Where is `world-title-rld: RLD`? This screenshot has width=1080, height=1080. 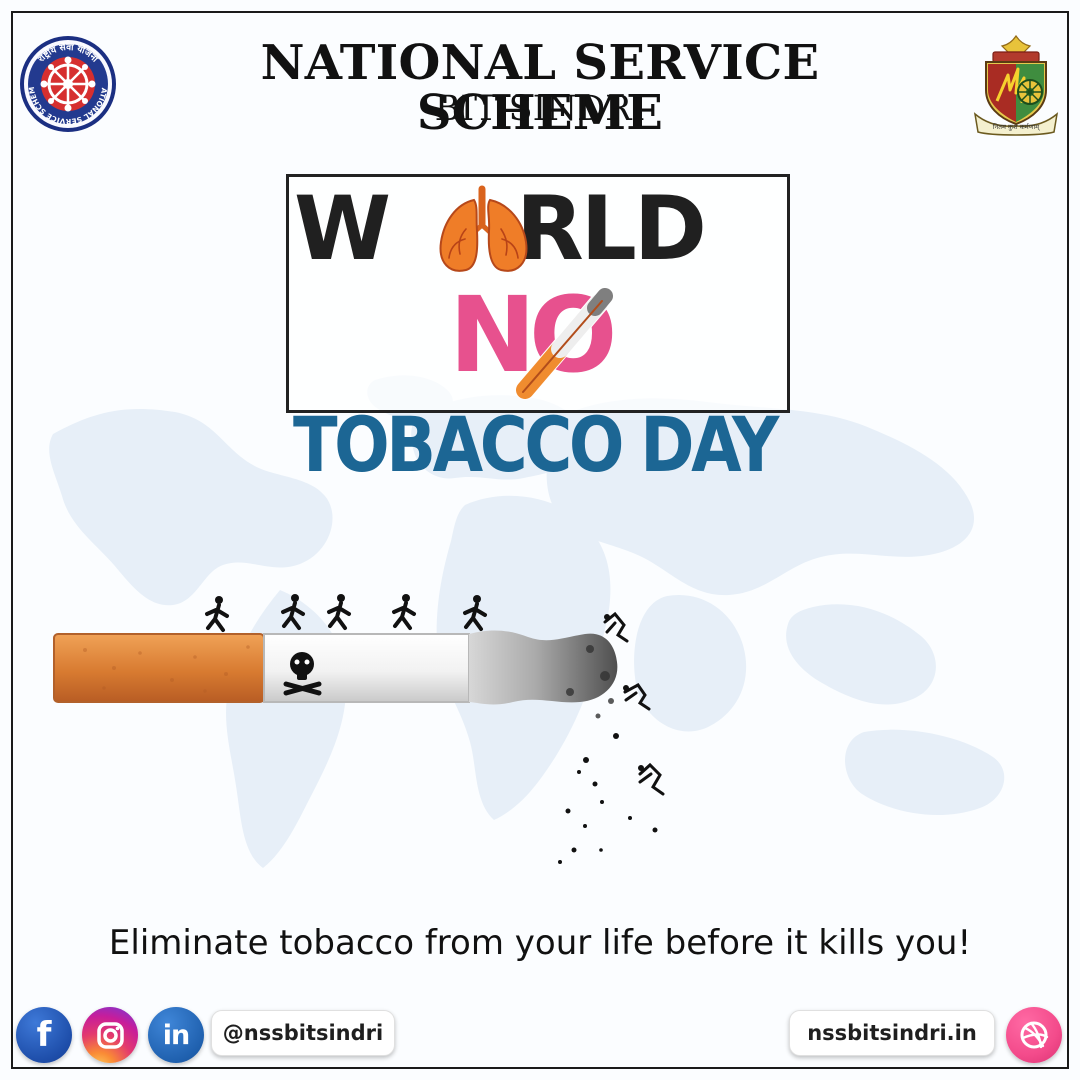
world-title-rld: RLD is located at coordinates (611, 228).